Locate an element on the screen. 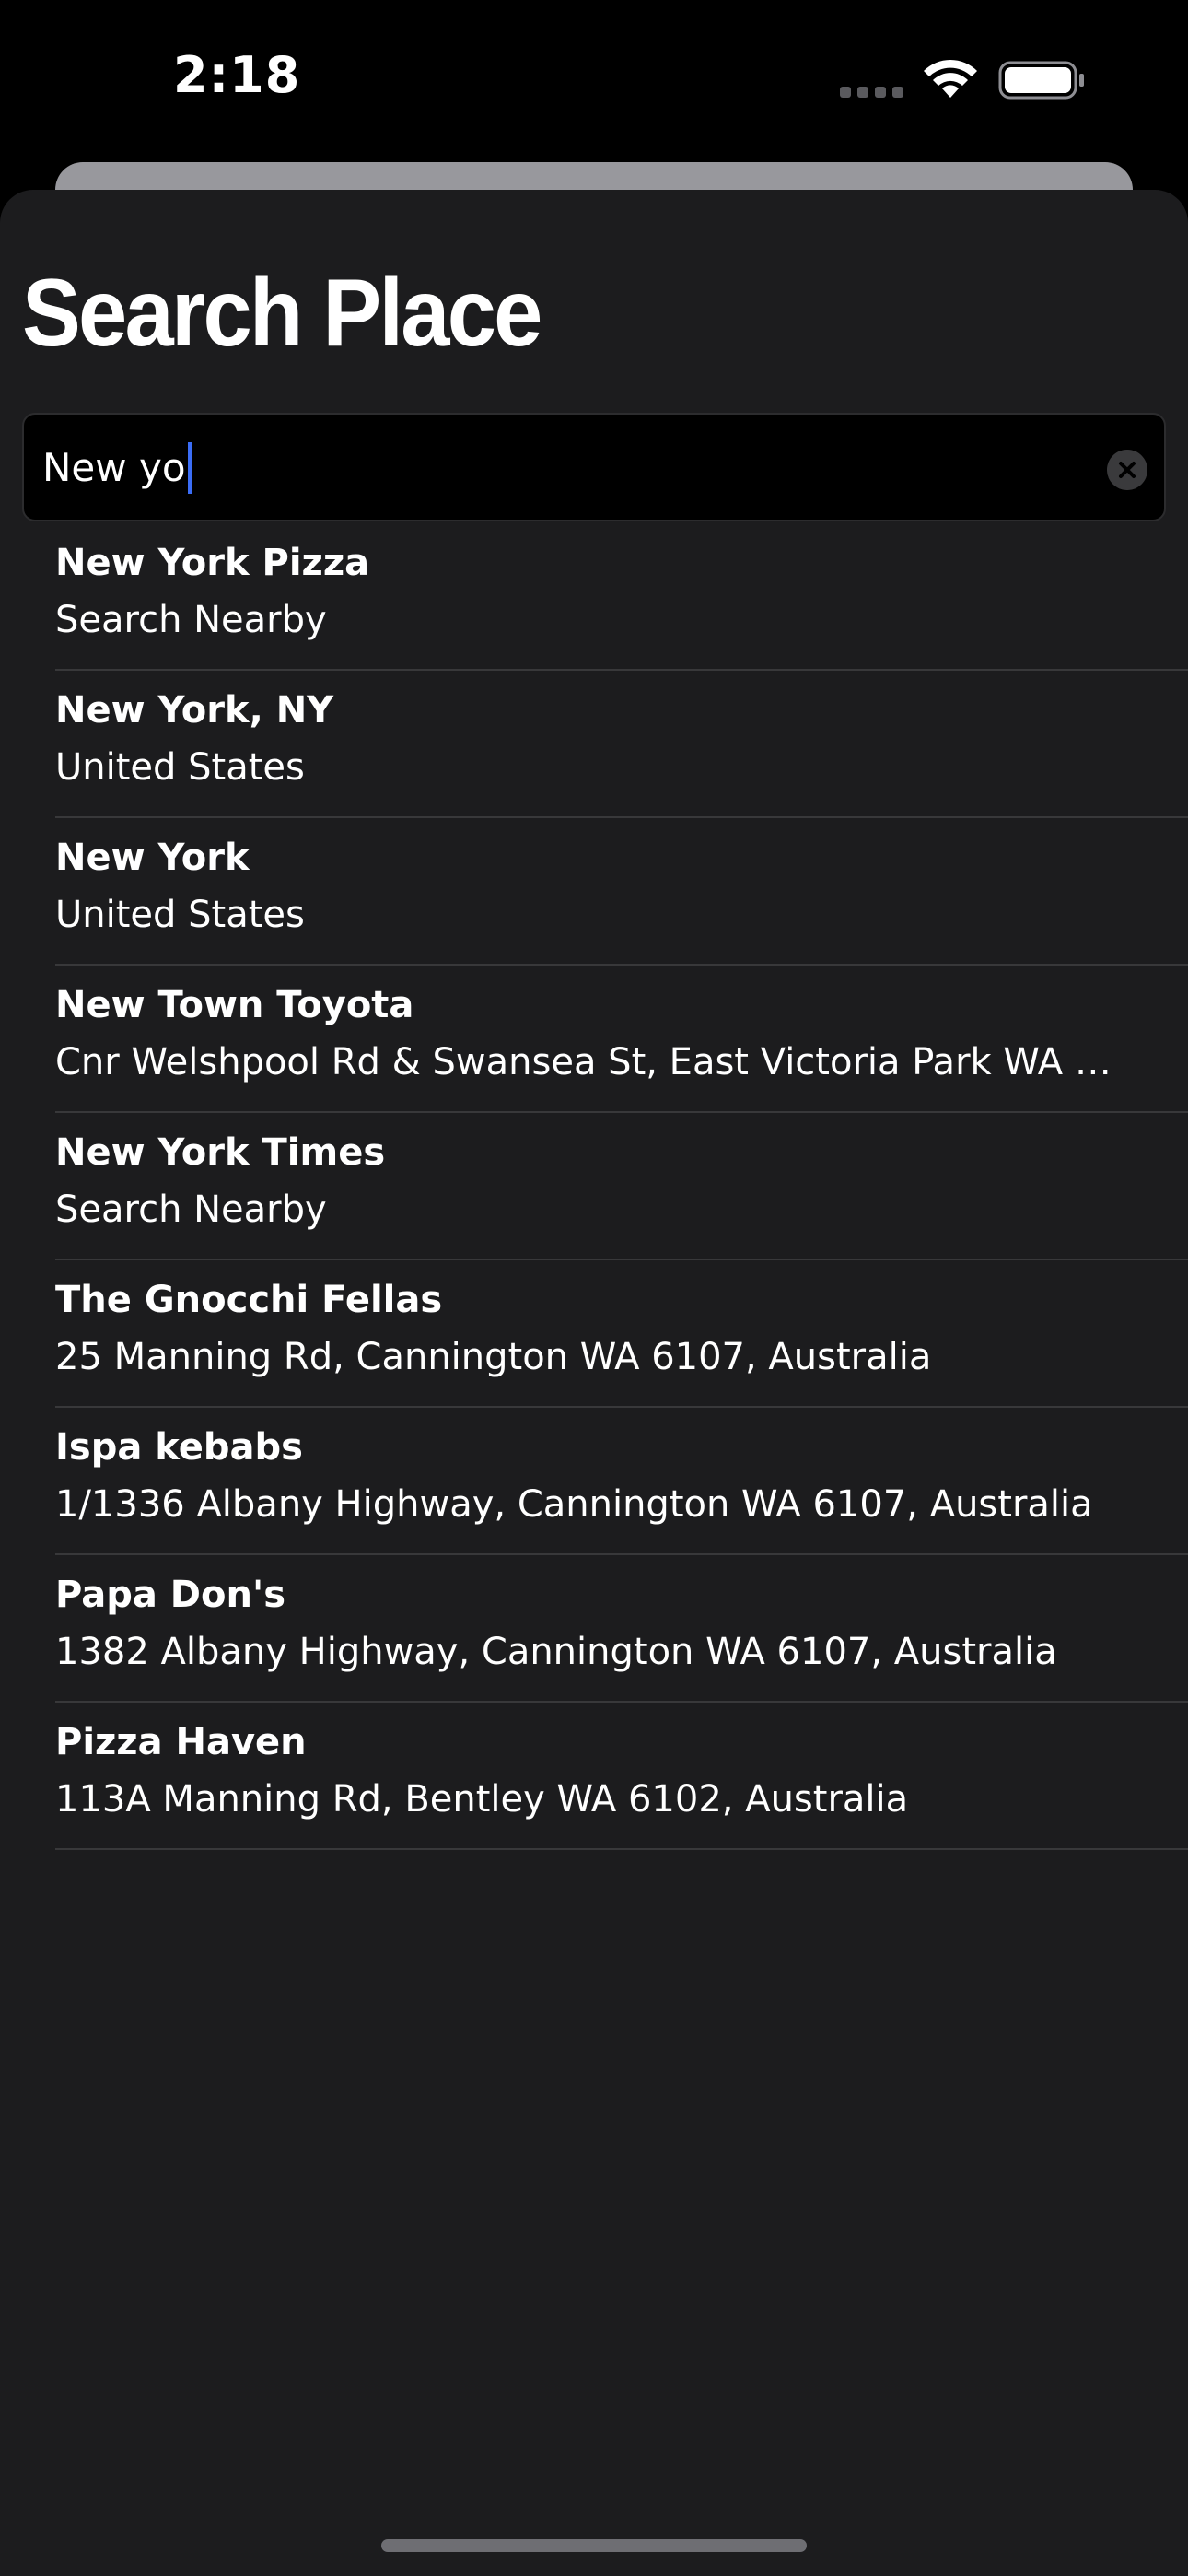 The height and width of the screenshot is (2576, 1188). home-indicator is located at coordinates (594, 2545).